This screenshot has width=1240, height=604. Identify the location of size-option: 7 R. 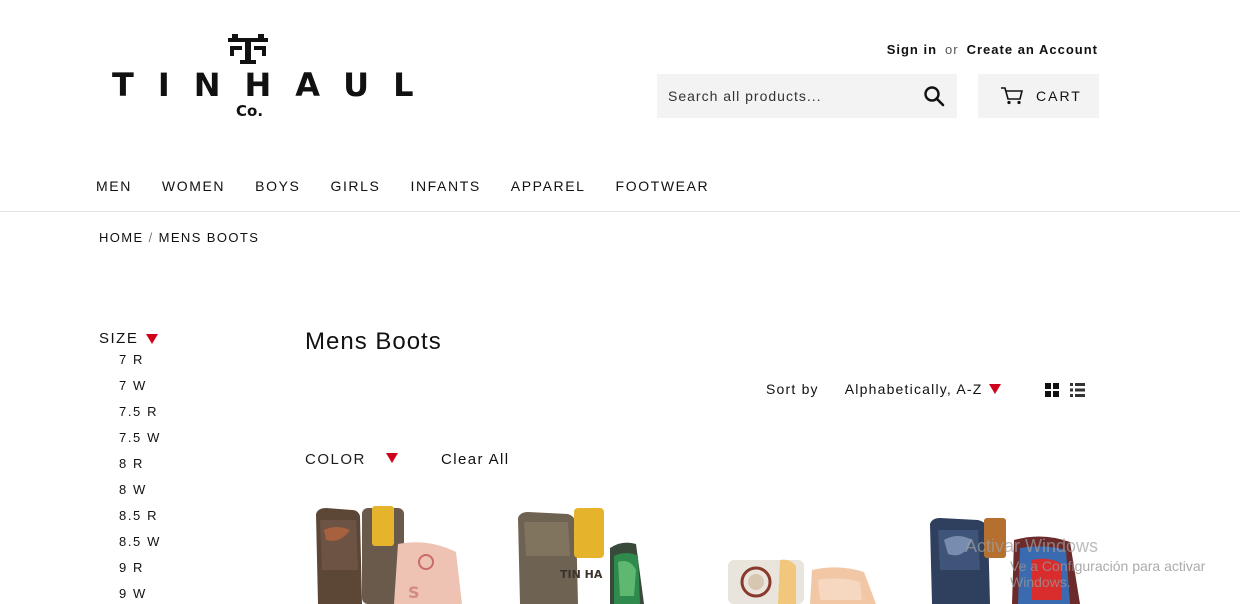
(140, 366).